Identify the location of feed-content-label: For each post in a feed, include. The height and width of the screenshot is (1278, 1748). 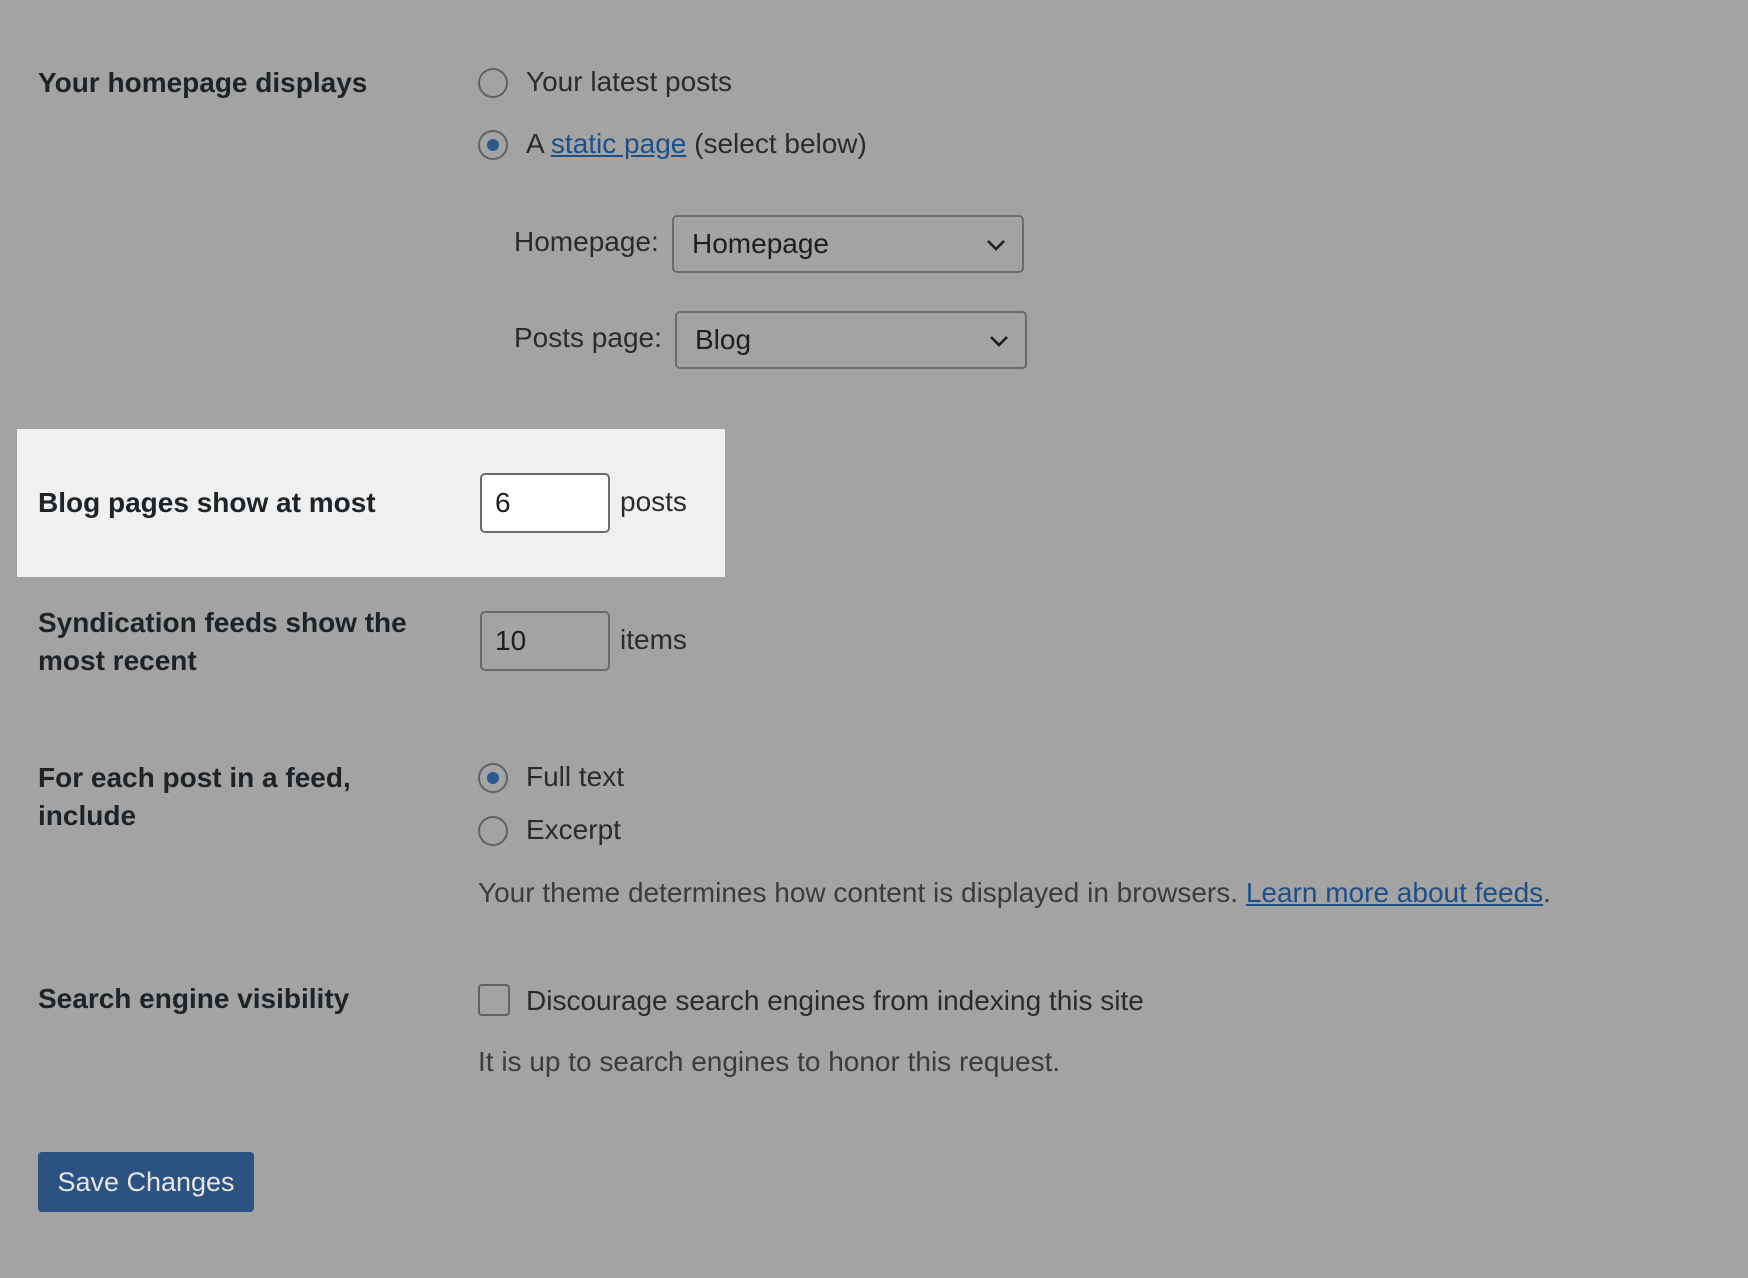
(208, 797).